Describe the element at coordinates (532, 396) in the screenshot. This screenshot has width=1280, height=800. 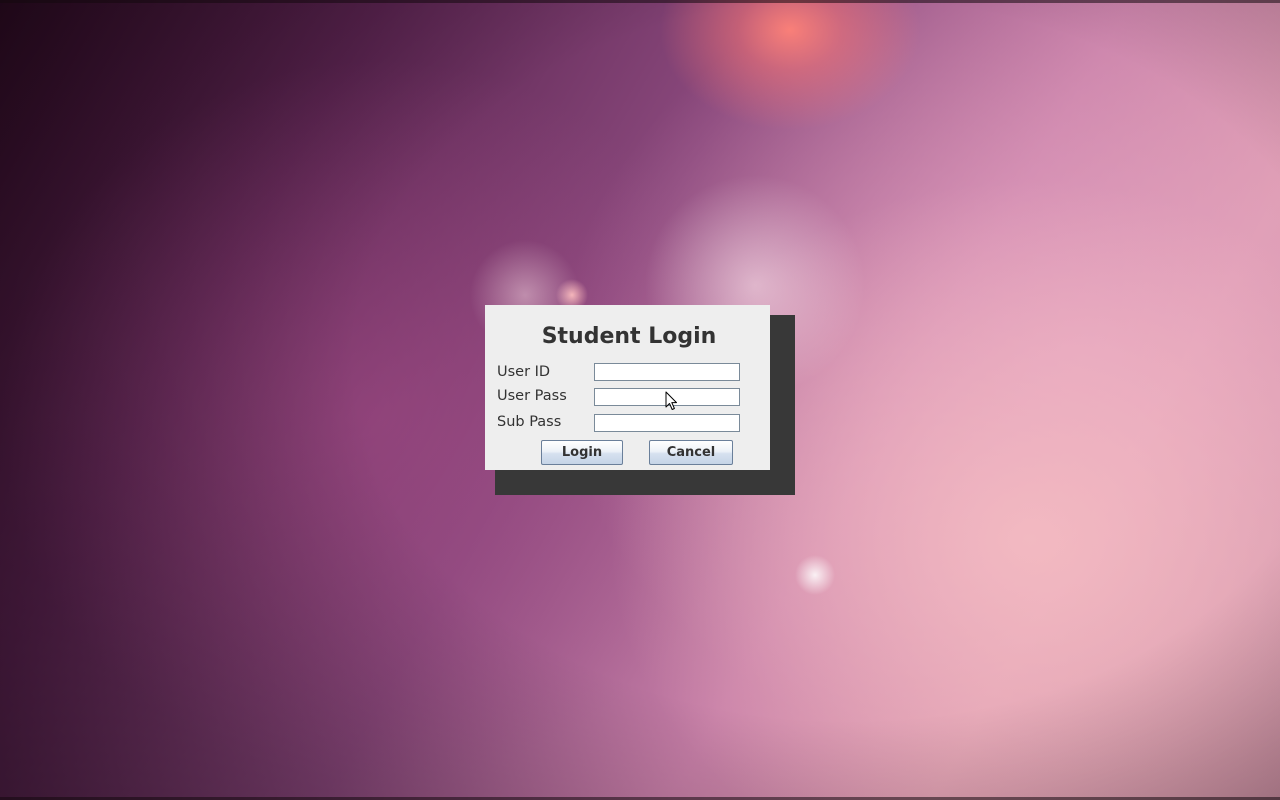
I see `user-pass-label: User Pass` at that location.